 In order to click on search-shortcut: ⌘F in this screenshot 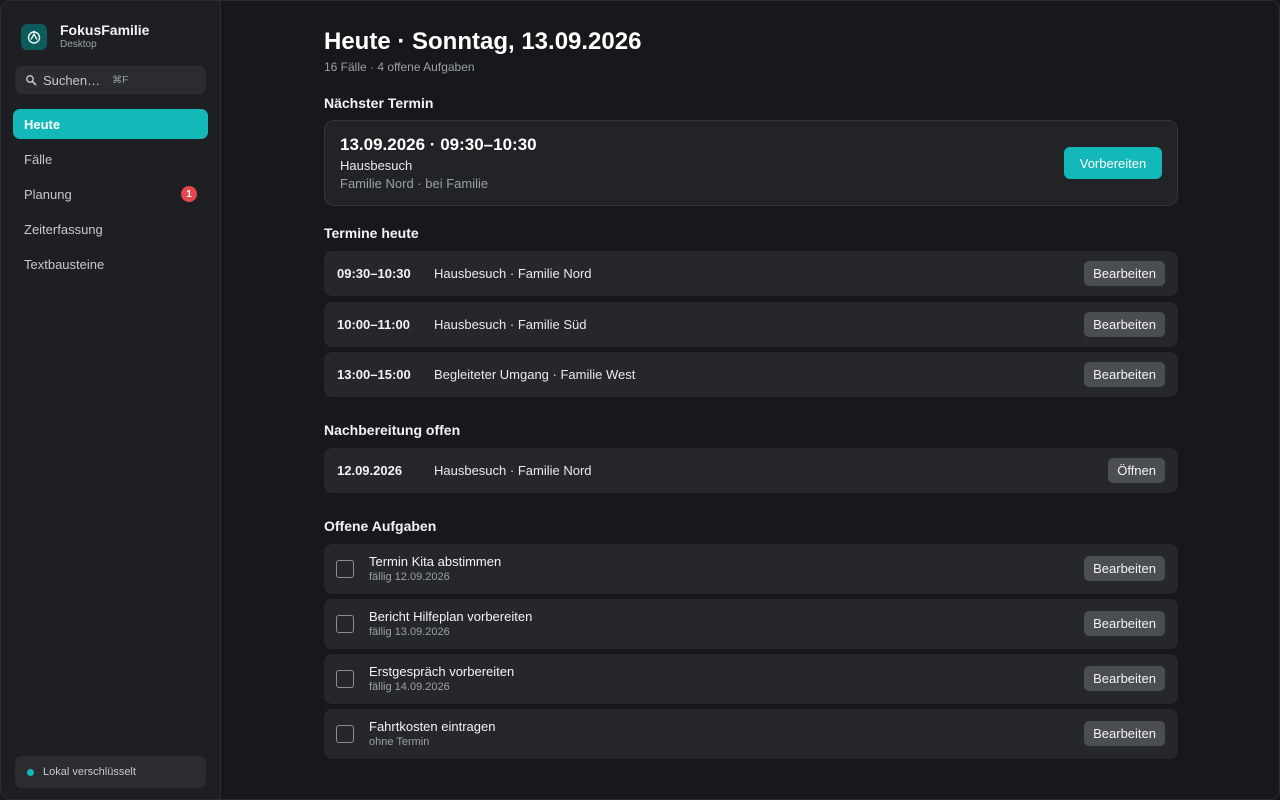, I will do `click(120, 80)`.